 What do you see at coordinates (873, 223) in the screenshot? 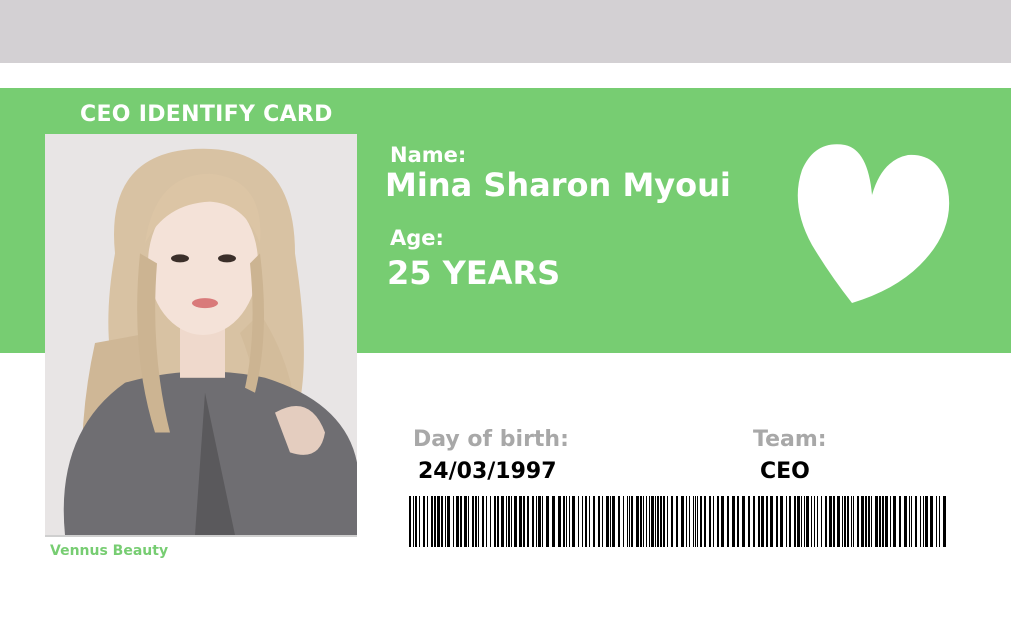
I see `heart-icon` at bounding box center [873, 223].